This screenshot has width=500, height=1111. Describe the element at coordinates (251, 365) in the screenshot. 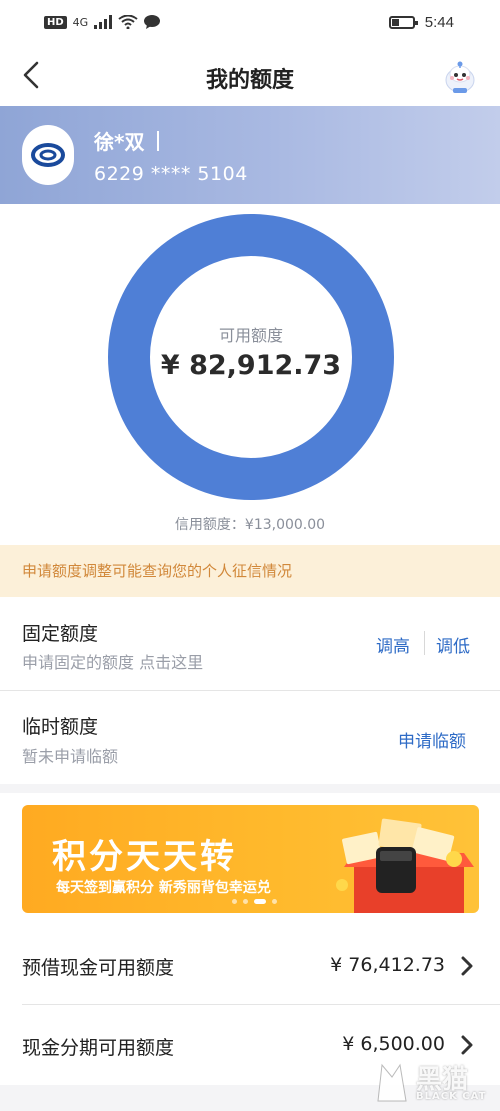

I see `available-quota-amount: ¥ 82,912.73` at that location.